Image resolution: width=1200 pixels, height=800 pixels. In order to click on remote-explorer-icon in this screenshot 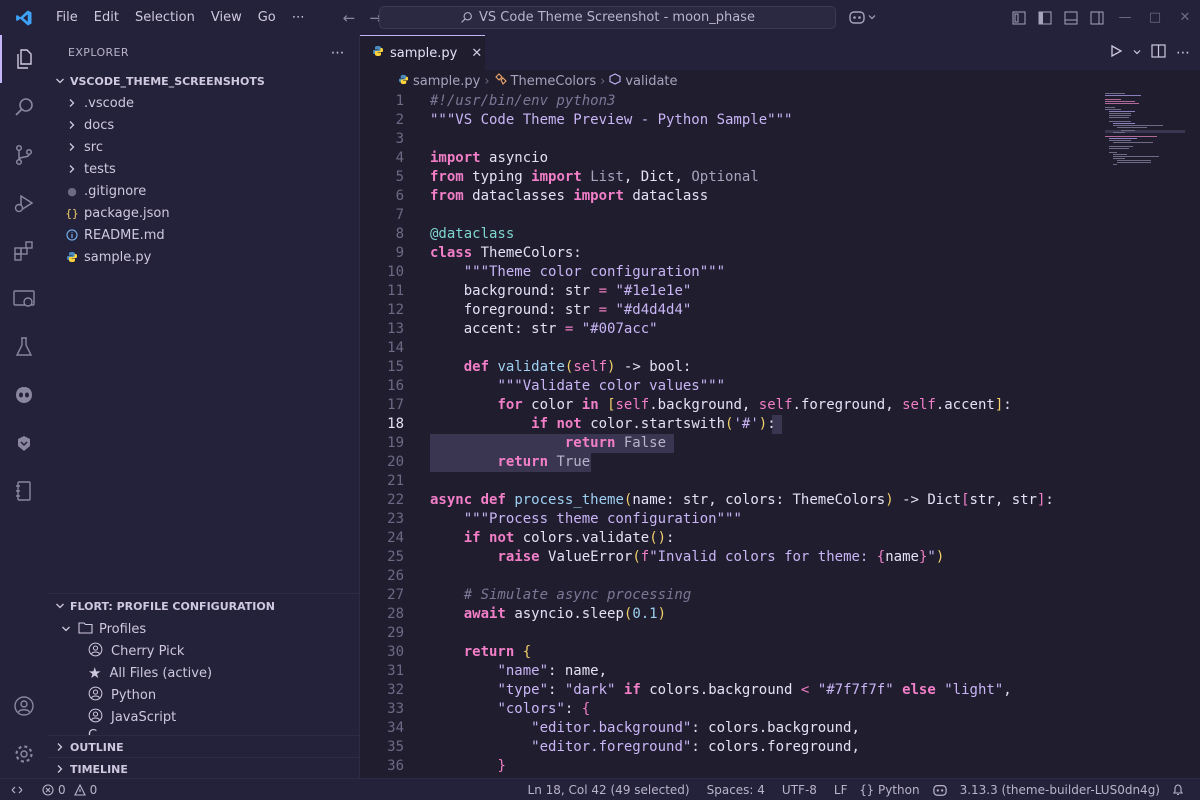, I will do `click(24, 298)`.